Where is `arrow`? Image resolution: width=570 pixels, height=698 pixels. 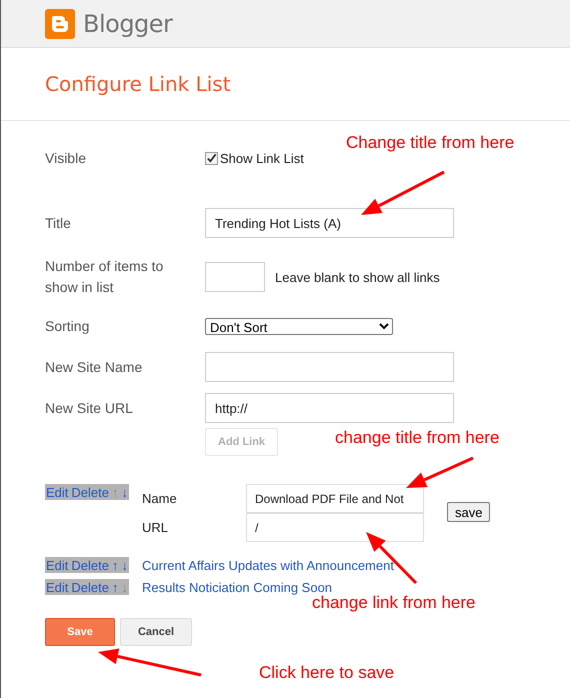
arrow is located at coordinates (440, 472).